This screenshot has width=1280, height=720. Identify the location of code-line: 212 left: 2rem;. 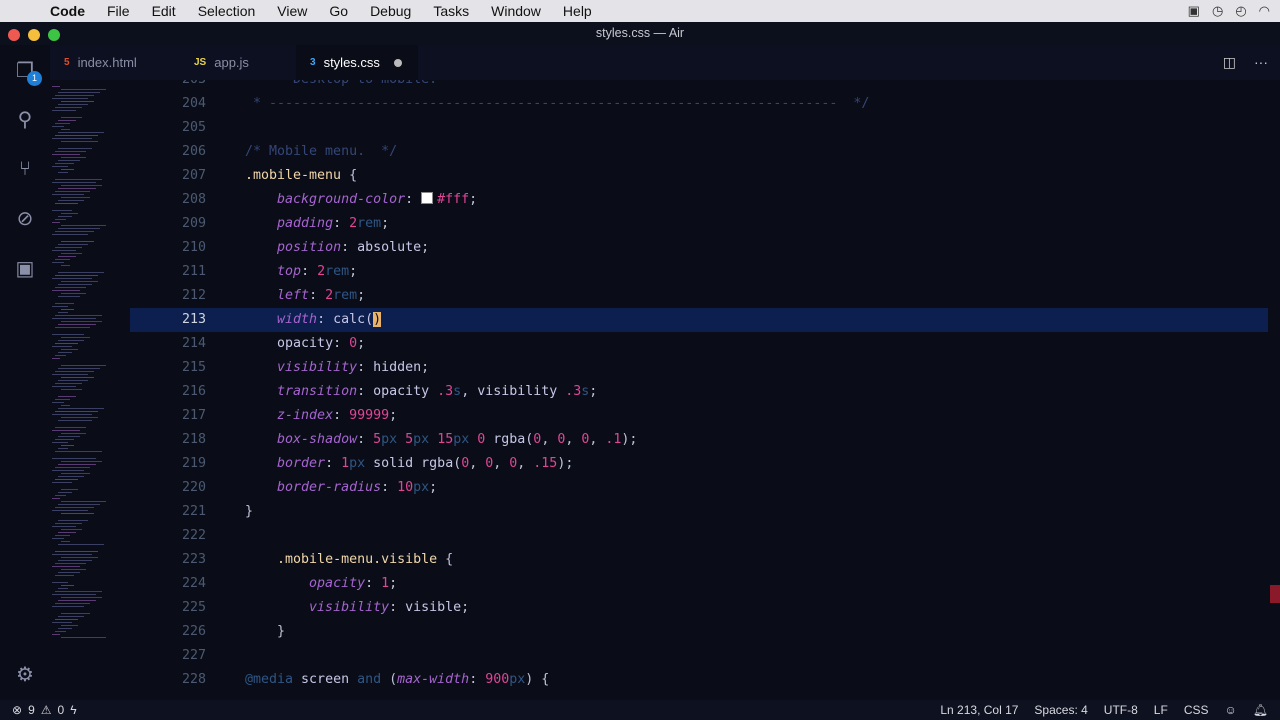
(699, 296).